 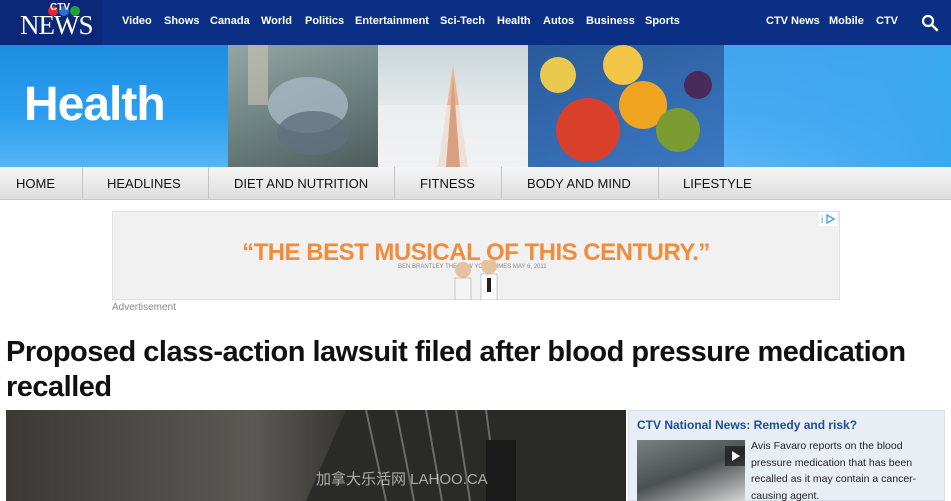 What do you see at coordinates (41, 183) in the screenshot?
I see `secnav-home: HOME` at bounding box center [41, 183].